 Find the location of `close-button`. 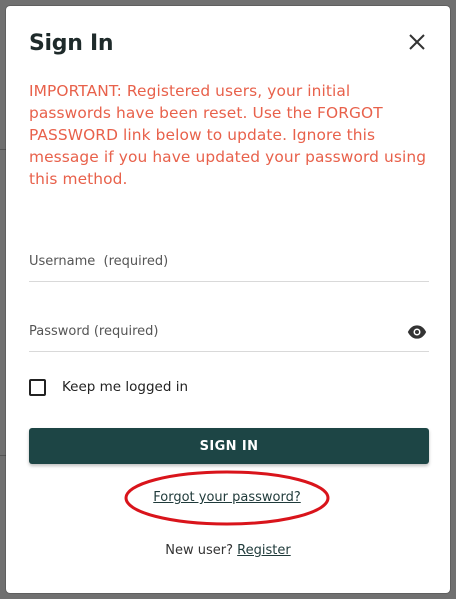

close-button is located at coordinates (417, 42).